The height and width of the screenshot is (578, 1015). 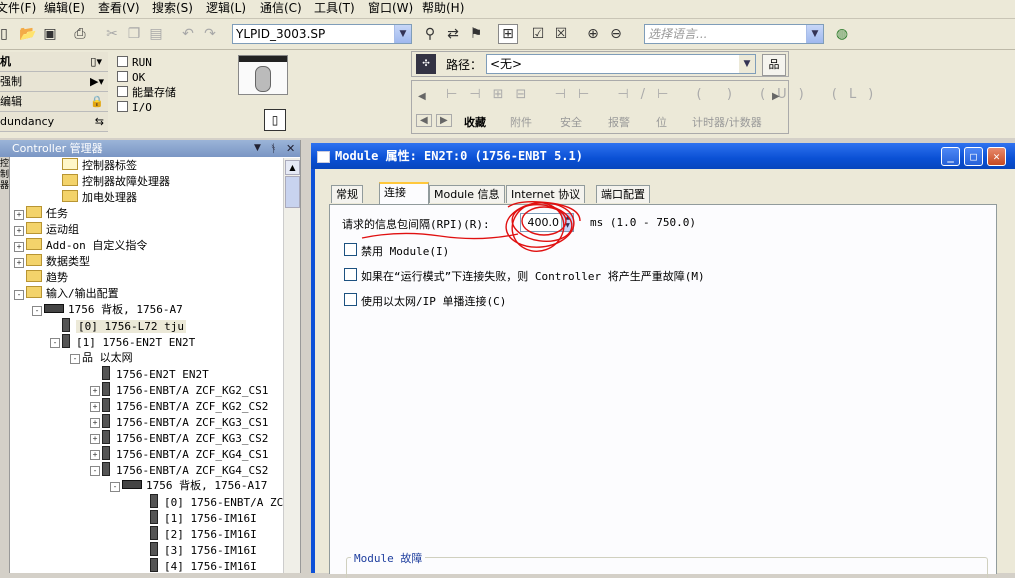 I want to click on ladder-instruction-icons: ⊢⊣⊞⊟ ⊣⊢ ⊣/⊢ ( ) (U) (L), so click(x=665, y=94).